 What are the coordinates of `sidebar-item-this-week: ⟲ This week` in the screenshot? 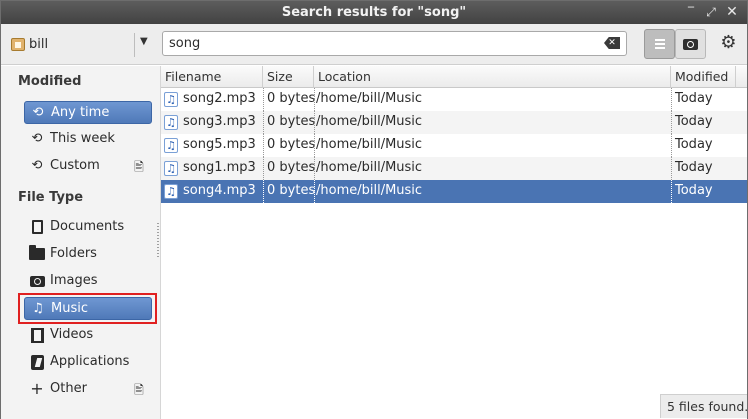 It's located at (88, 139).